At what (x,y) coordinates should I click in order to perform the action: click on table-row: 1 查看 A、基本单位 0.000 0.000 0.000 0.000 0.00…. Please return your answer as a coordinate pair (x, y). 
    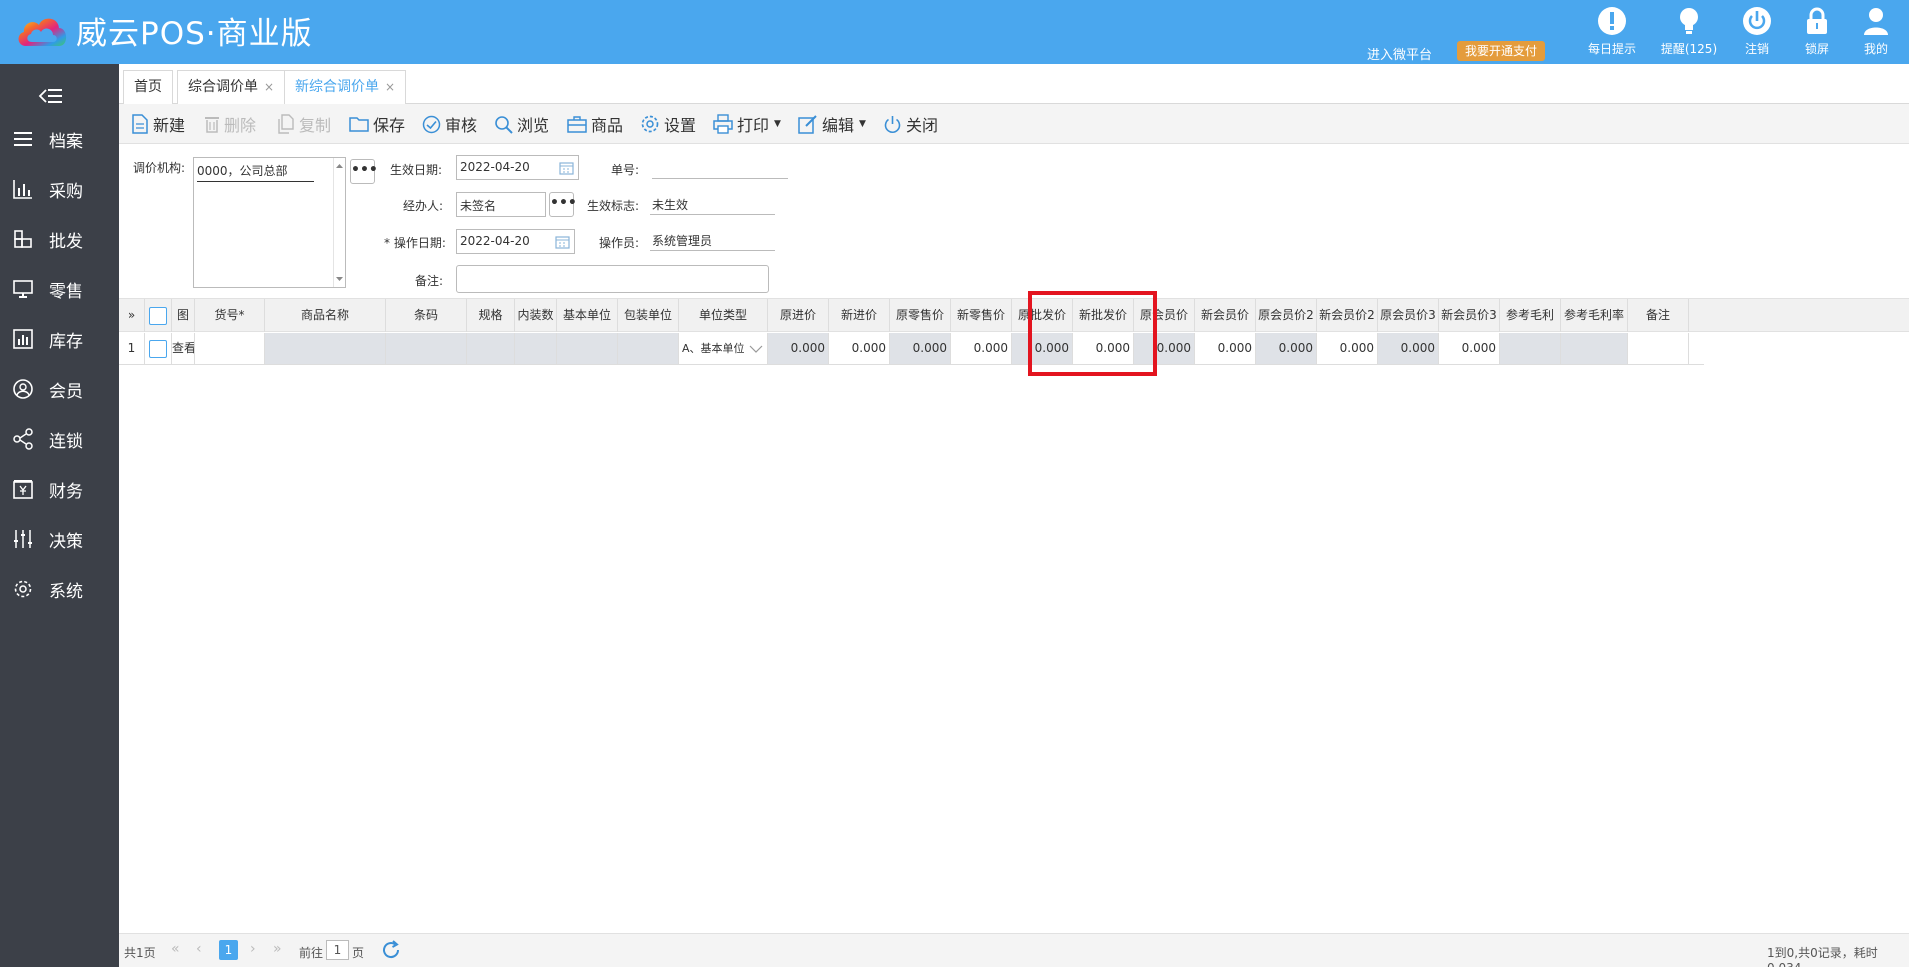
    Looking at the image, I should click on (911, 349).